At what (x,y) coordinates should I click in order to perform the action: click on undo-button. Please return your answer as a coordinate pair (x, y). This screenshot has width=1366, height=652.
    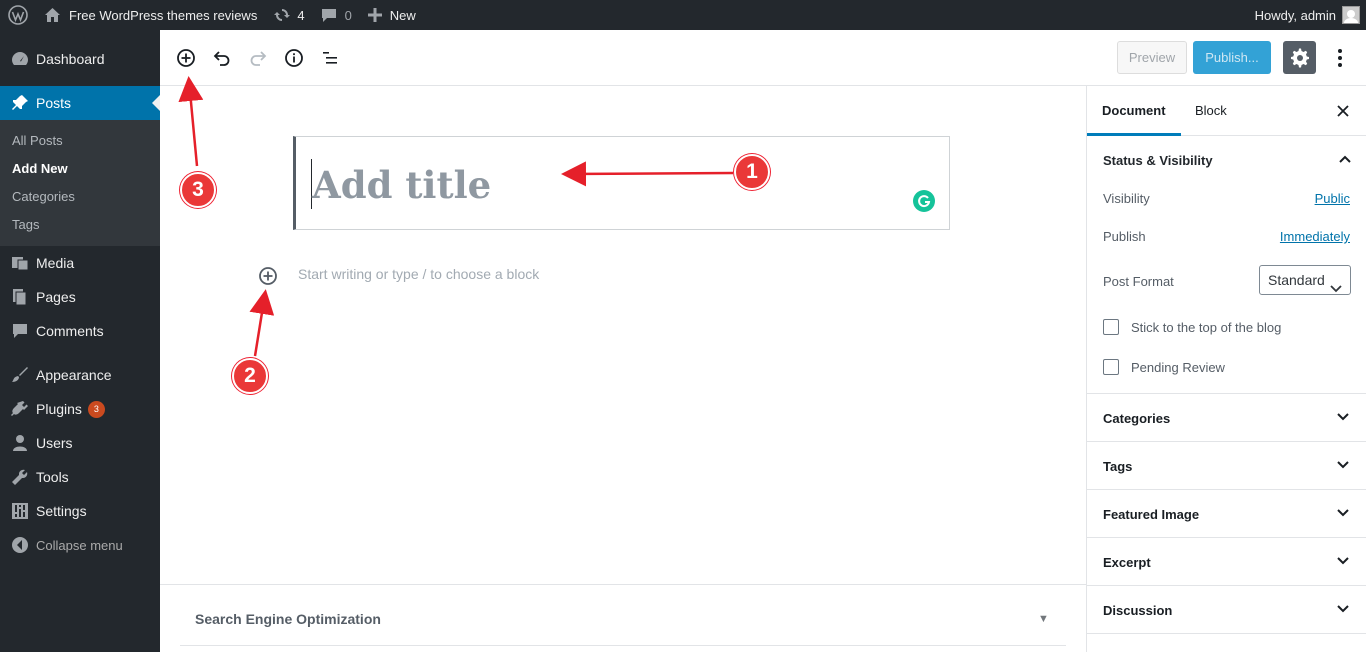
    Looking at the image, I should click on (222, 58).